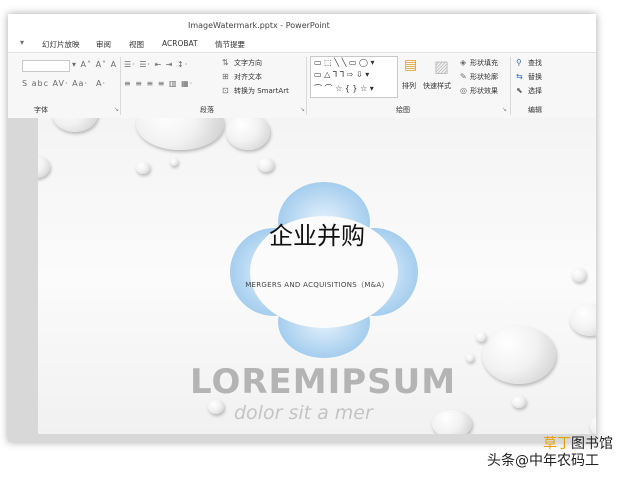 Image resolution: width=640 pixels, height=477 pixels. What do you see at coordinates (207, 110) in the screenshot?
I see `paragraph-group-label: 段落` at bounding box center [207, 110].